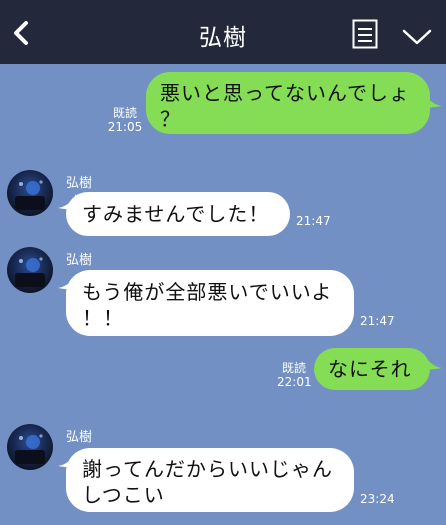 Image resolution: width=446 pixels, height=525 pixels. I want to click on message-time: 21:05, so click(125, 127).